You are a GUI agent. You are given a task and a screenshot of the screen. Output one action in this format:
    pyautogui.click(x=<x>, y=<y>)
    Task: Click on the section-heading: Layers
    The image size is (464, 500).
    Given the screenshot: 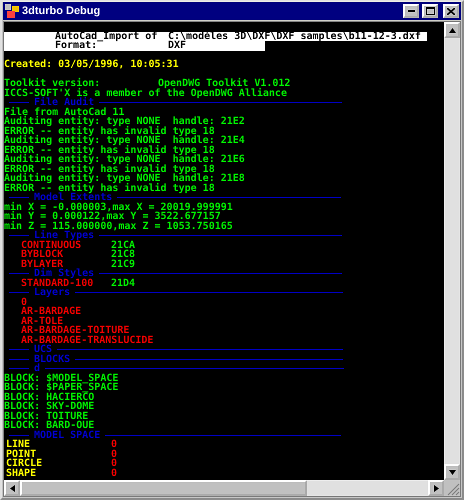 What is the action you would take?
    pyautogui.click(x=52, y=293)
    